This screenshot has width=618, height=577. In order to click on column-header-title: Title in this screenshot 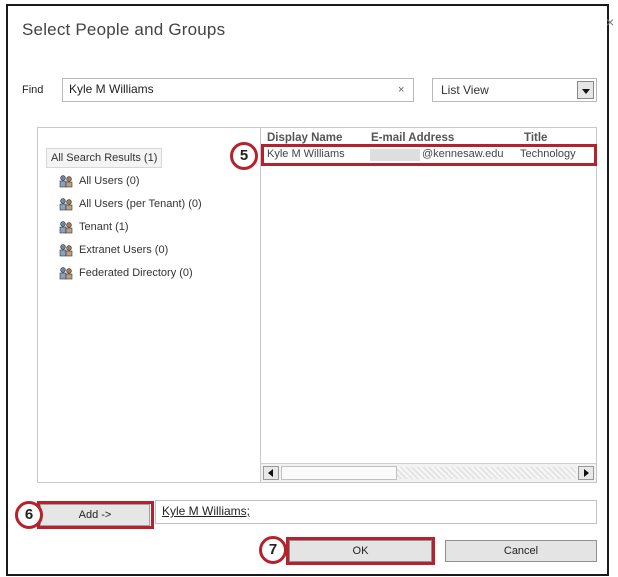, I will do `click(535, 138)`.